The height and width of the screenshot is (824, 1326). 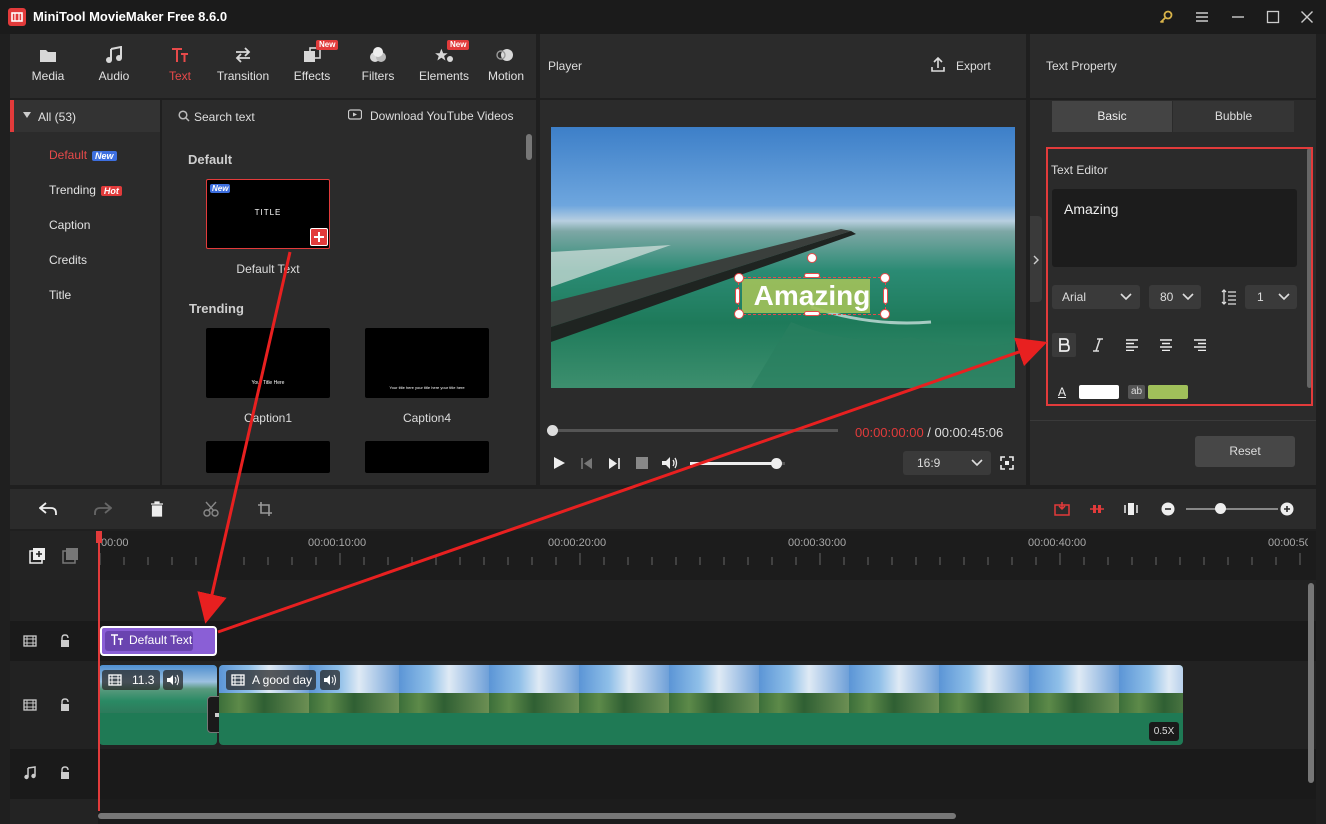 What do you see at coordinates (670, 463) in the screenshot?
I see `volume-icon` at bounding box center [670, 463].